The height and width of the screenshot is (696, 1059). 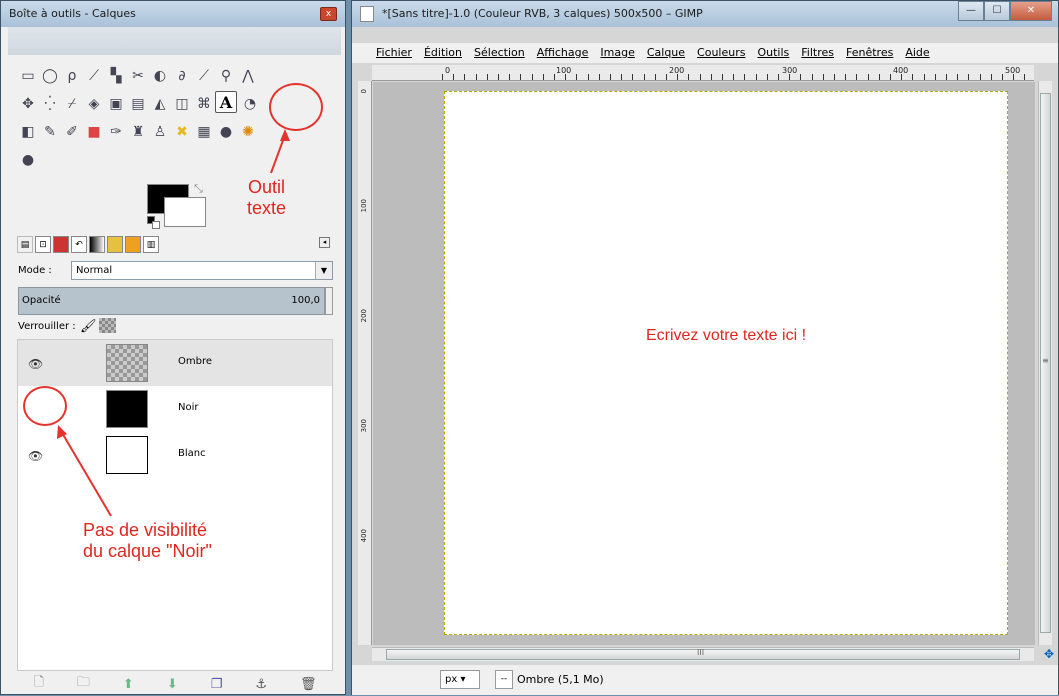 I want to click on fuzzy-select-icon: ⟋, so click(x=94, y=76).